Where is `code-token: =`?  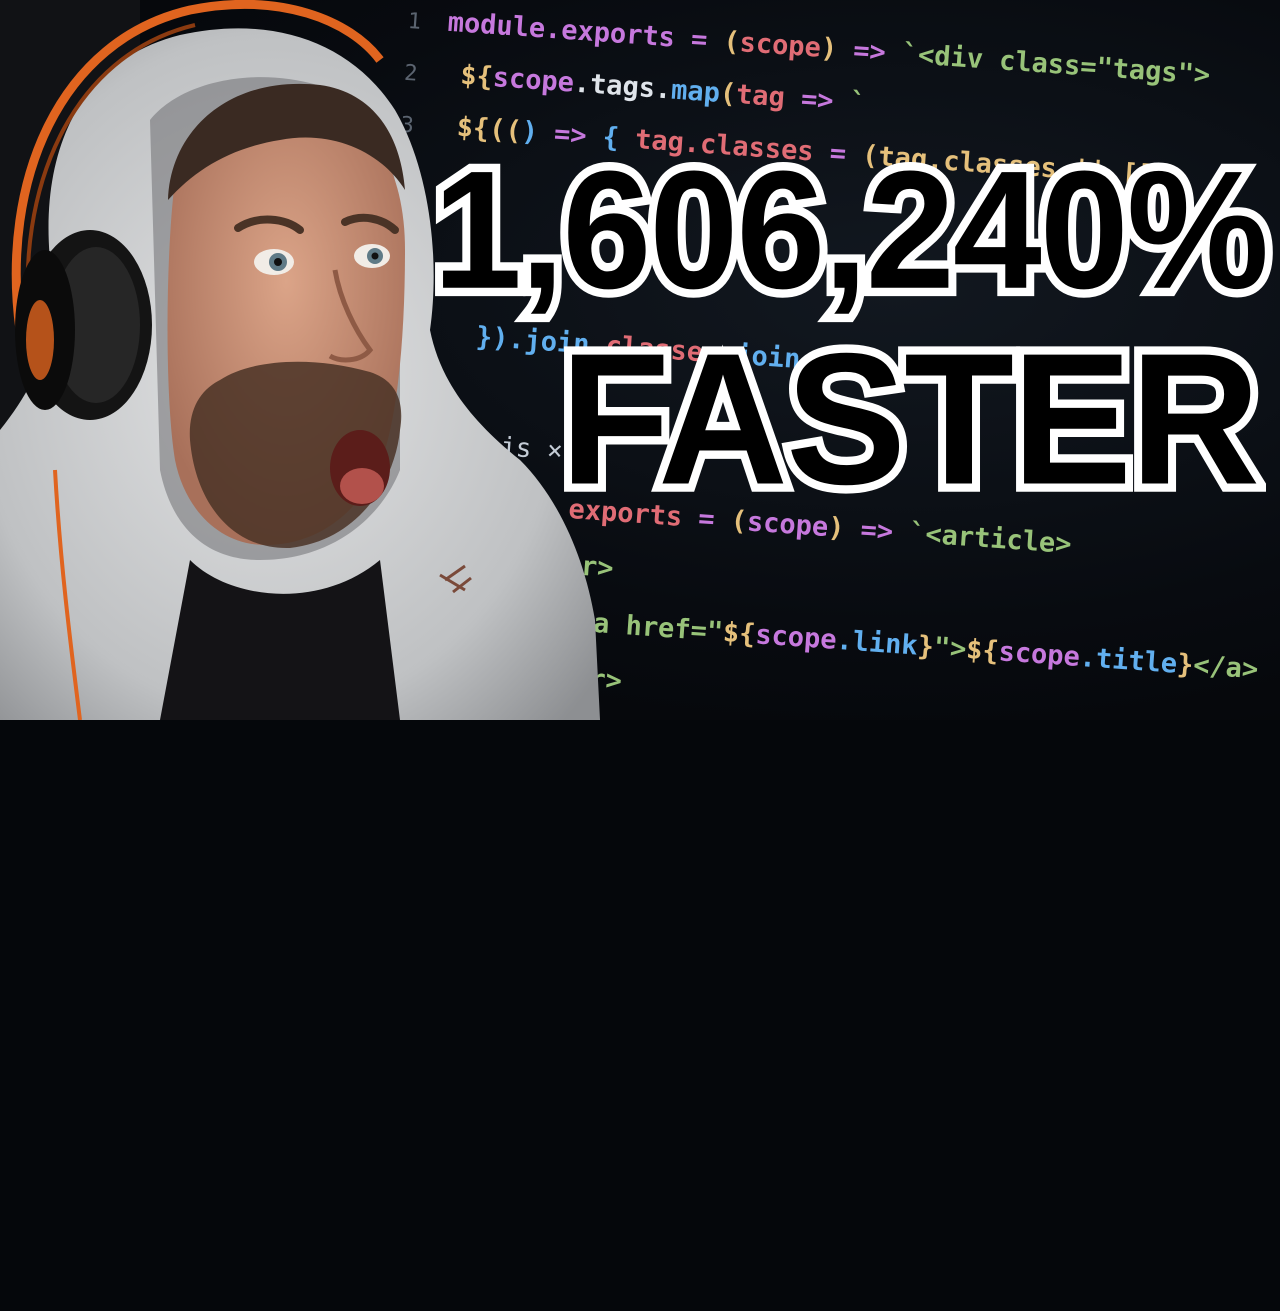 code-token: = is located at coordinates (699, 39).